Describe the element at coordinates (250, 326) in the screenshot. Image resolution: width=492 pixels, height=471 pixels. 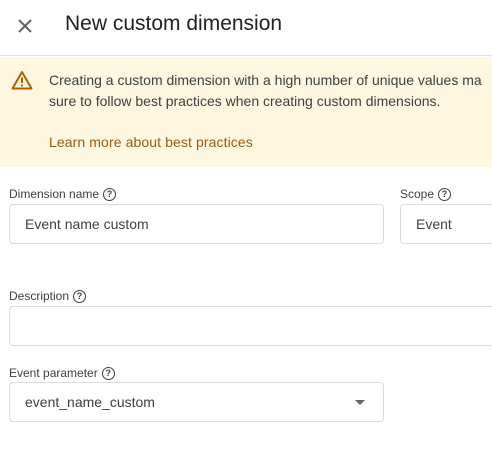
I see `description-field` at that location.